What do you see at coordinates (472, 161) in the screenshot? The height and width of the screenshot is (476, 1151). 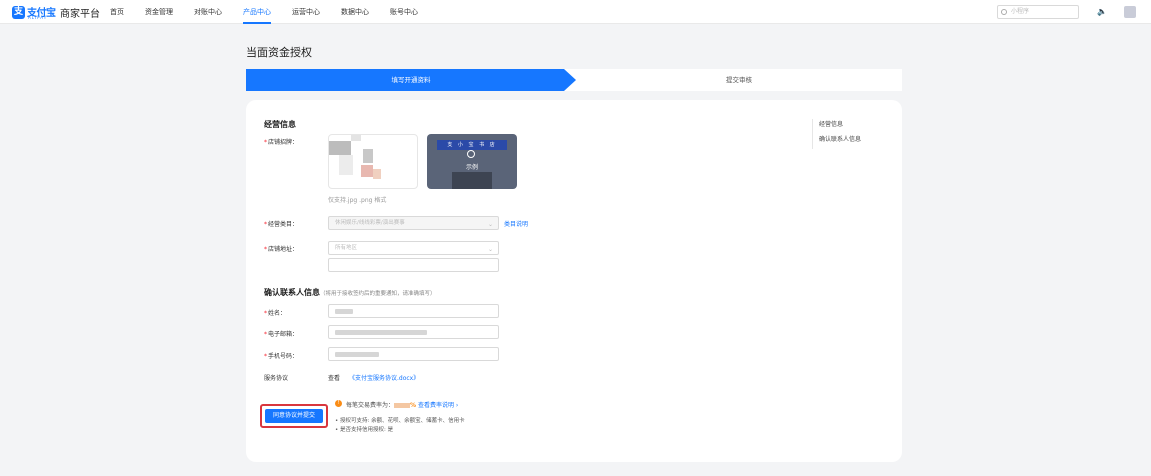 I see `shop-sign-example-image: 支 小 宝 书 店 示例` at bounding box center [472, 161].